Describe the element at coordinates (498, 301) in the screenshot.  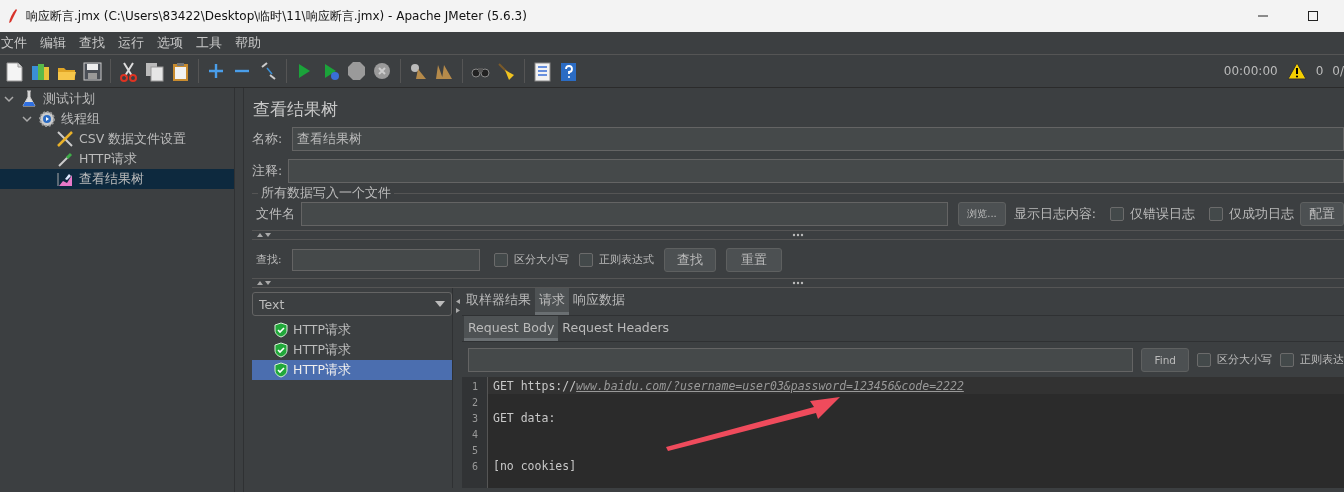
I see `tab: 取样器结果` at that location.